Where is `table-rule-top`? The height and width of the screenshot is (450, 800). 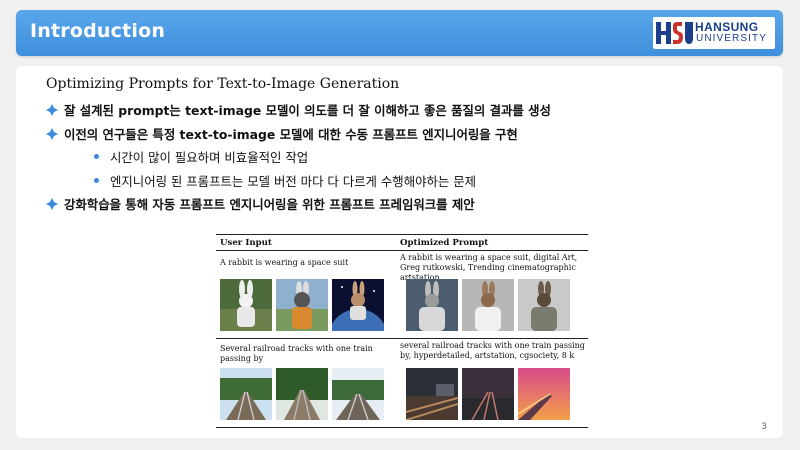
table-rule-top is located at coordinates (402, 234).